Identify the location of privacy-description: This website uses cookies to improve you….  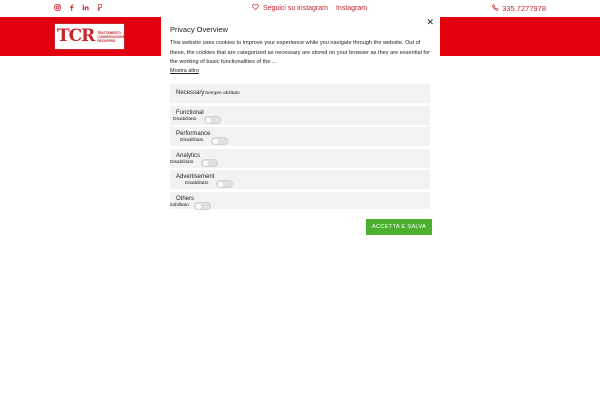
(300, 52).